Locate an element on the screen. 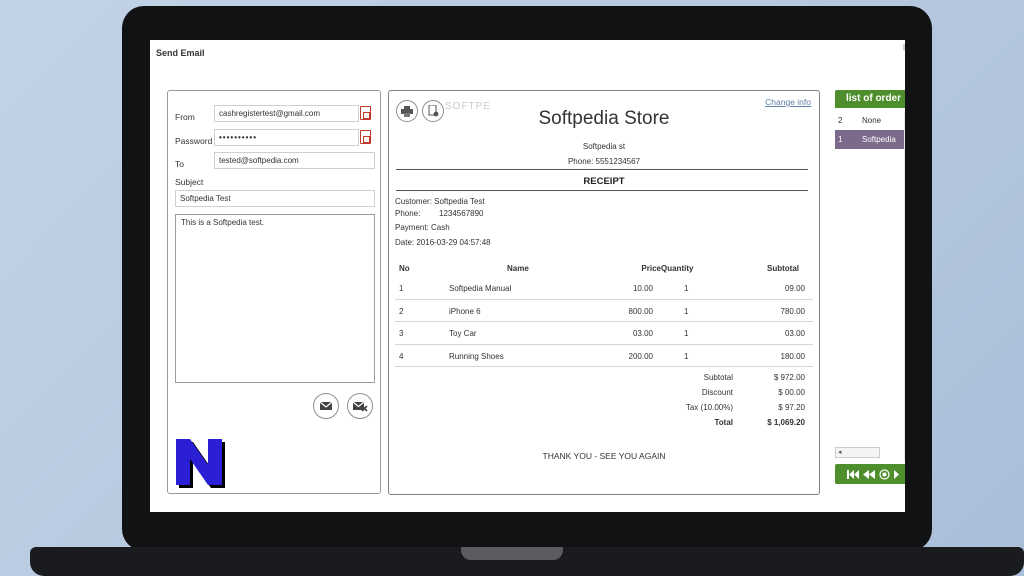  list-item-selected: 1 Softpedia is located at coordinates (869, 139).